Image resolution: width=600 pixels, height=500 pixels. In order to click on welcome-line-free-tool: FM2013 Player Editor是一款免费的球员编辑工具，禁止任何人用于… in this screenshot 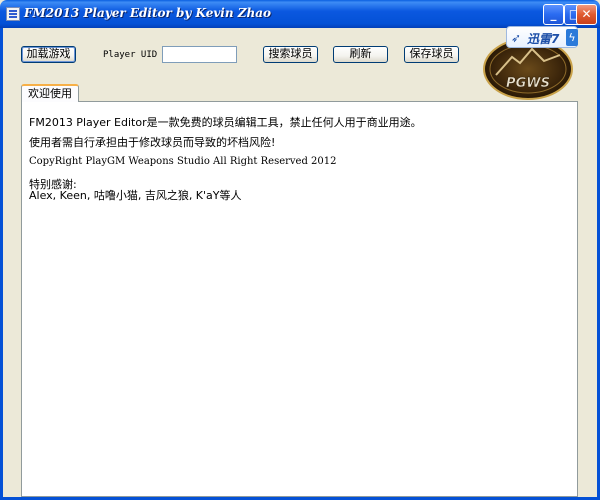, I will do `click(225, 122)`.